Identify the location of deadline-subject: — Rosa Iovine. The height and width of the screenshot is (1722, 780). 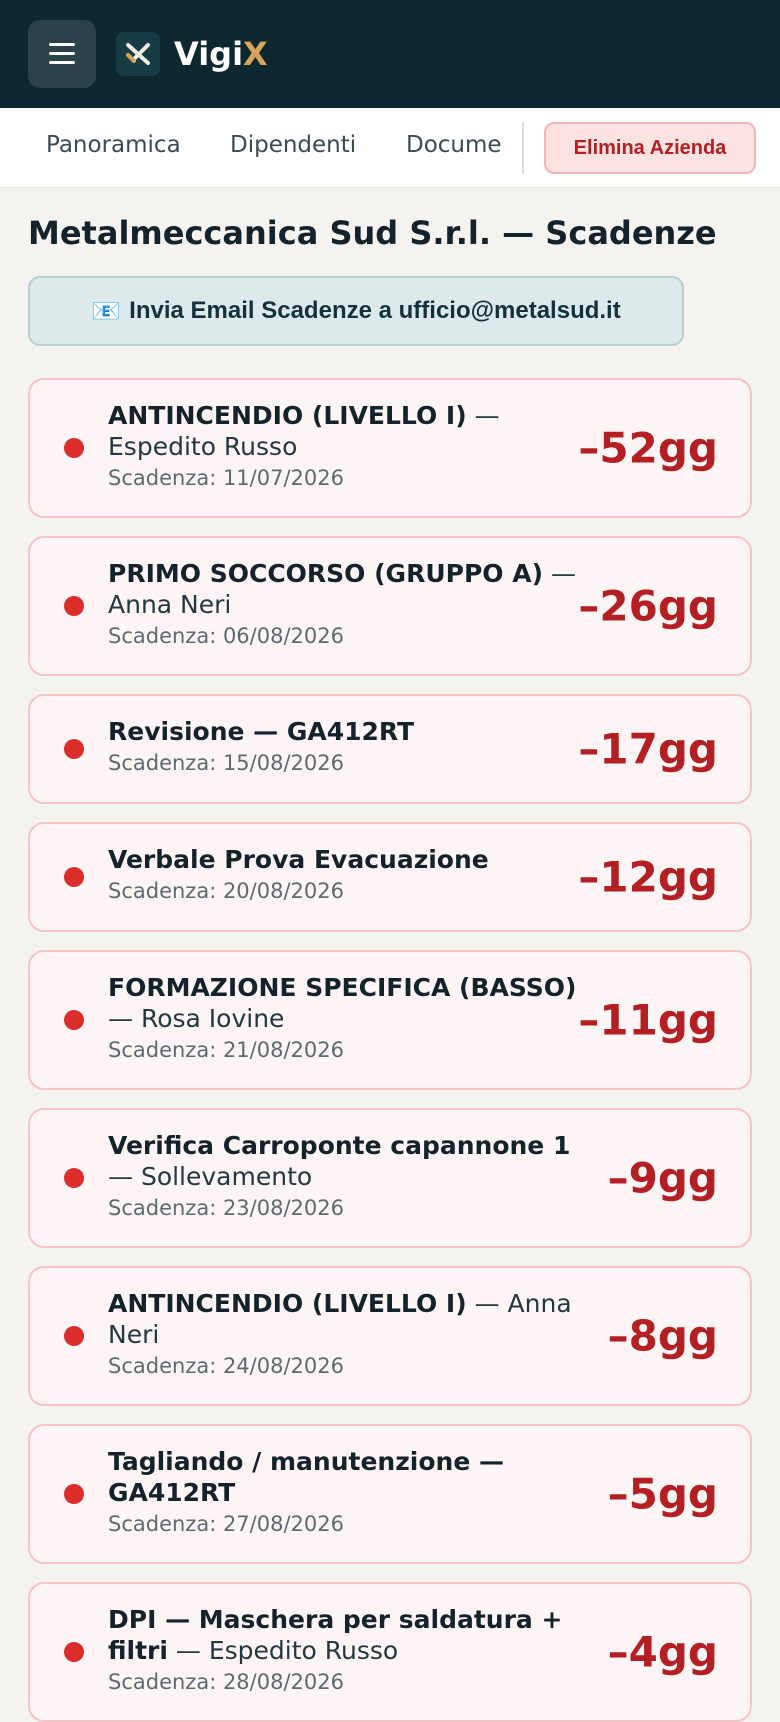
(196, 1018).